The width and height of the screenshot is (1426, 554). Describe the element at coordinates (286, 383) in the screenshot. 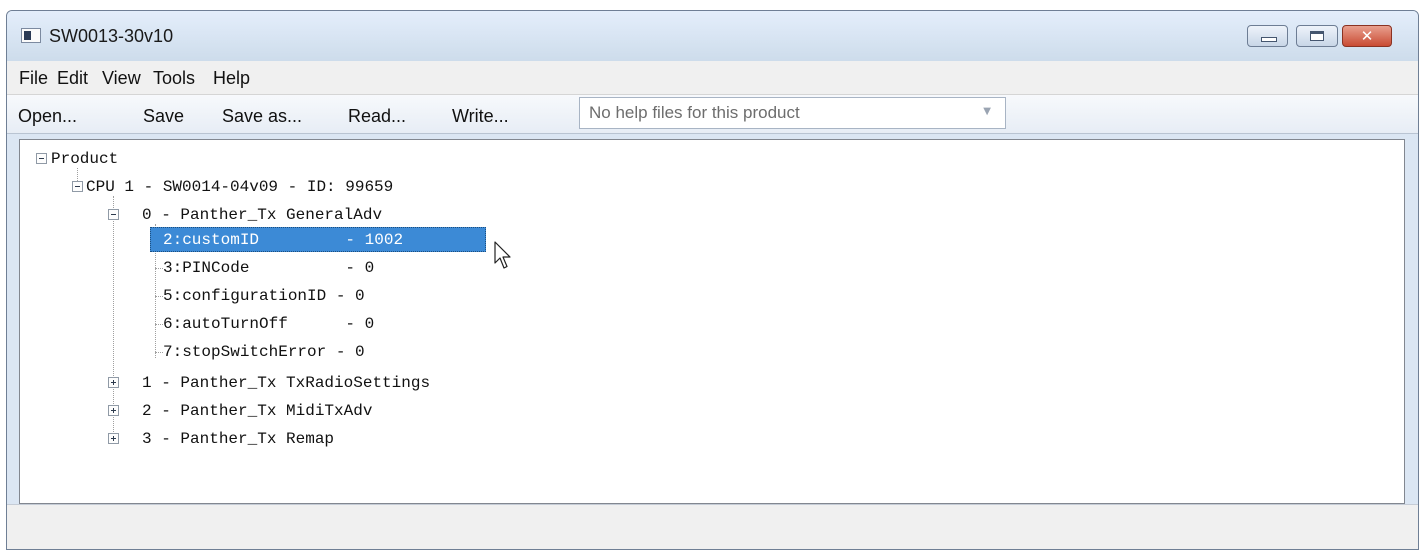

I see `tree-node-group: 1 - Panther_Tx TxRadioSettings` at that location.